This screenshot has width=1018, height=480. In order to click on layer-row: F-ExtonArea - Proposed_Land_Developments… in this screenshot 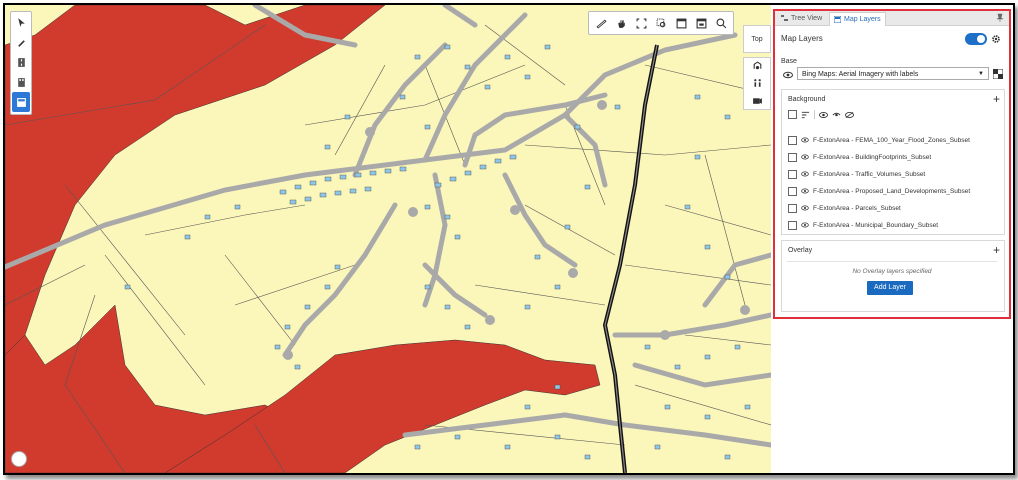, I will do `click(879, 191)`.